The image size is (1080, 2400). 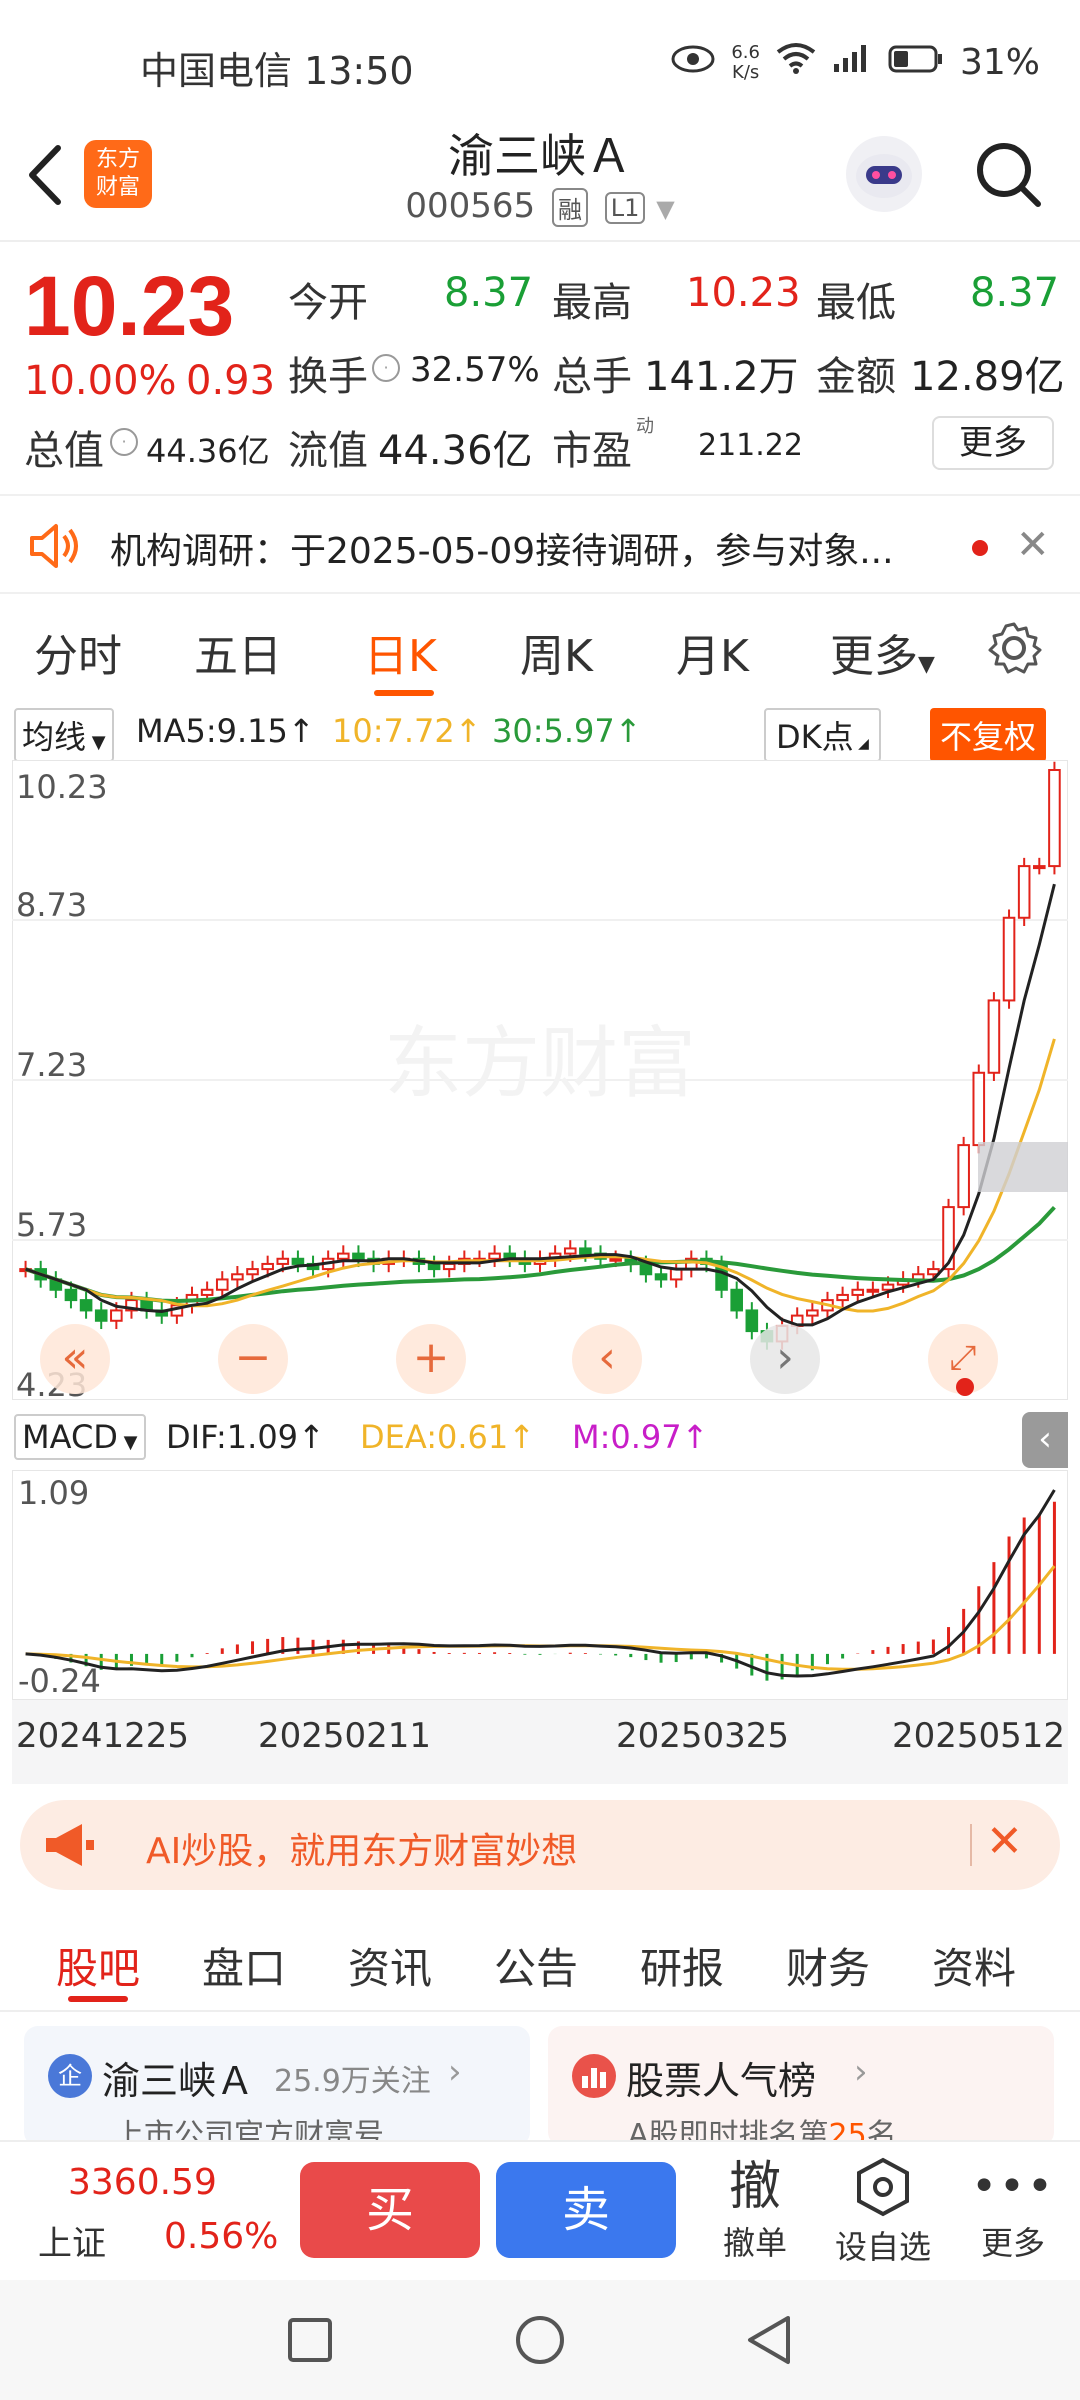 I want to click on adjust-button: 不复权, so click(x=988, y=735).